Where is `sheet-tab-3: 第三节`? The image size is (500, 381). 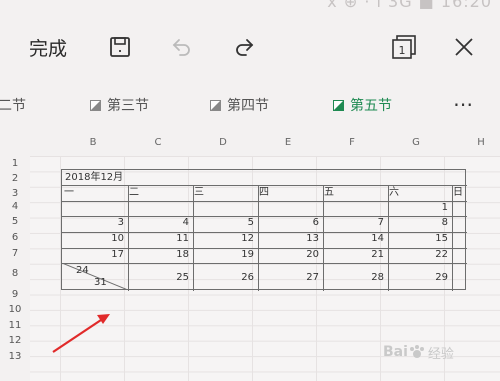 sheet-tab-3: 第三节 is located at coordinates (119, 105).